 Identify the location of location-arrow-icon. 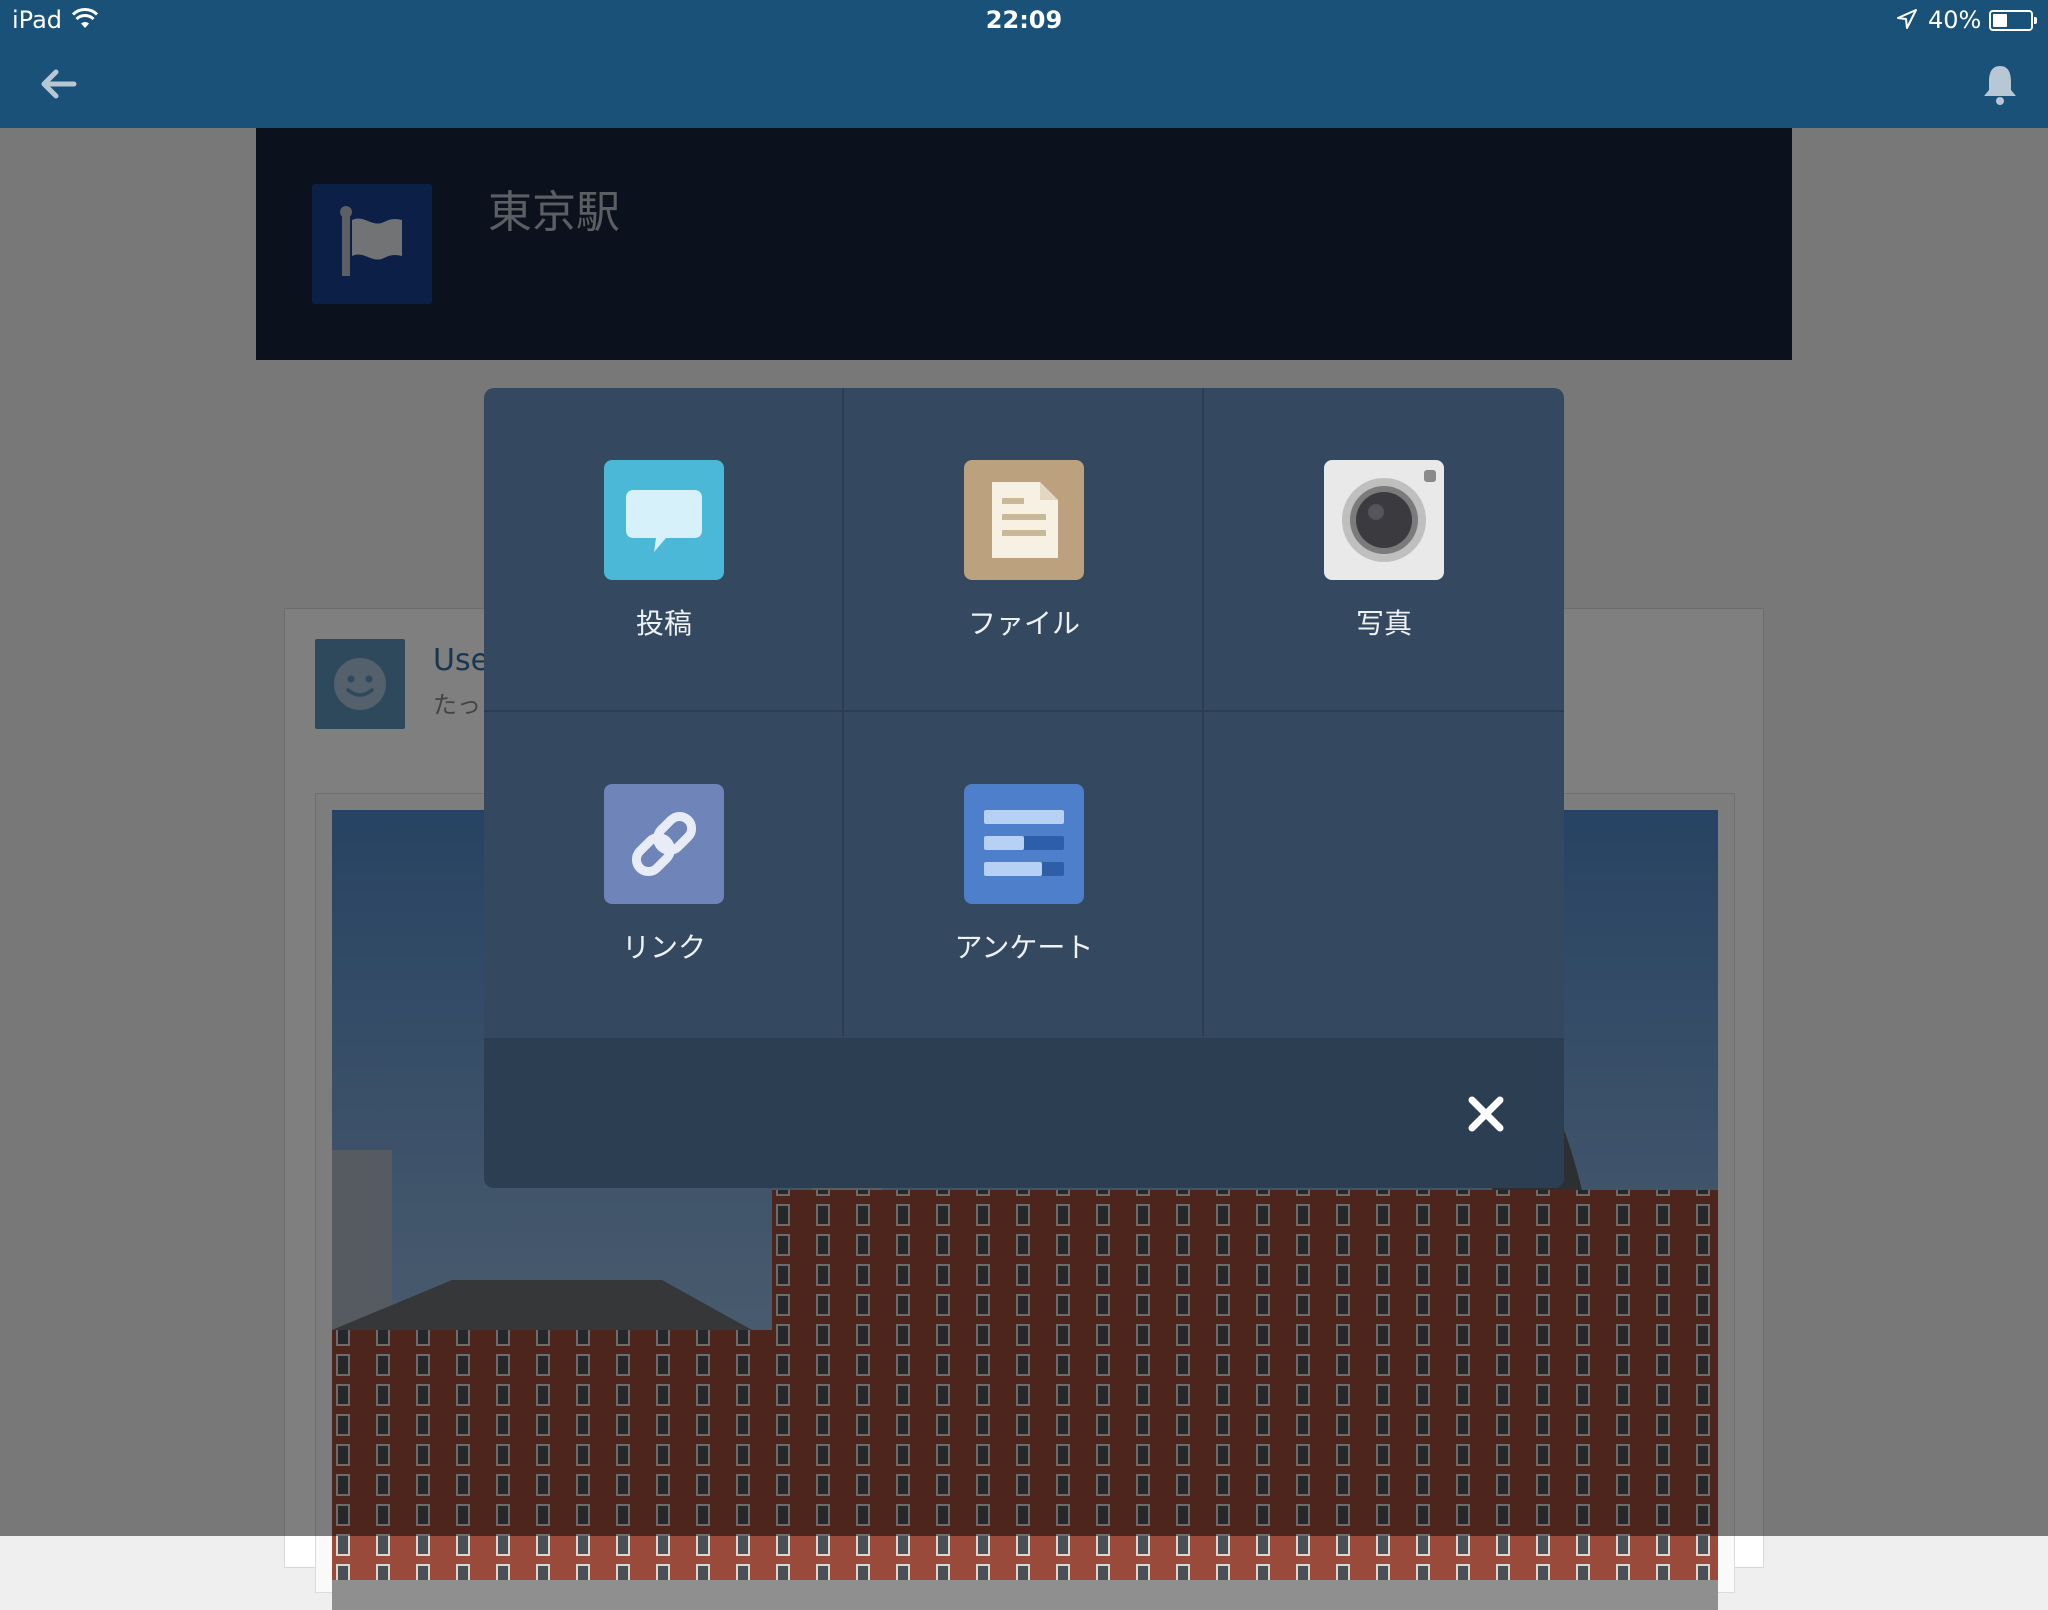
(1907, 22).